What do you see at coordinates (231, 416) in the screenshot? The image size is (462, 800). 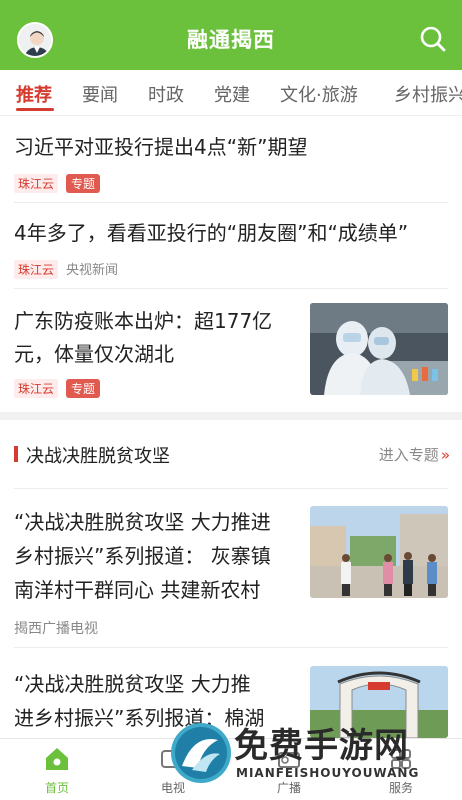 I see `section-separator` at bounding box center [231, 416].